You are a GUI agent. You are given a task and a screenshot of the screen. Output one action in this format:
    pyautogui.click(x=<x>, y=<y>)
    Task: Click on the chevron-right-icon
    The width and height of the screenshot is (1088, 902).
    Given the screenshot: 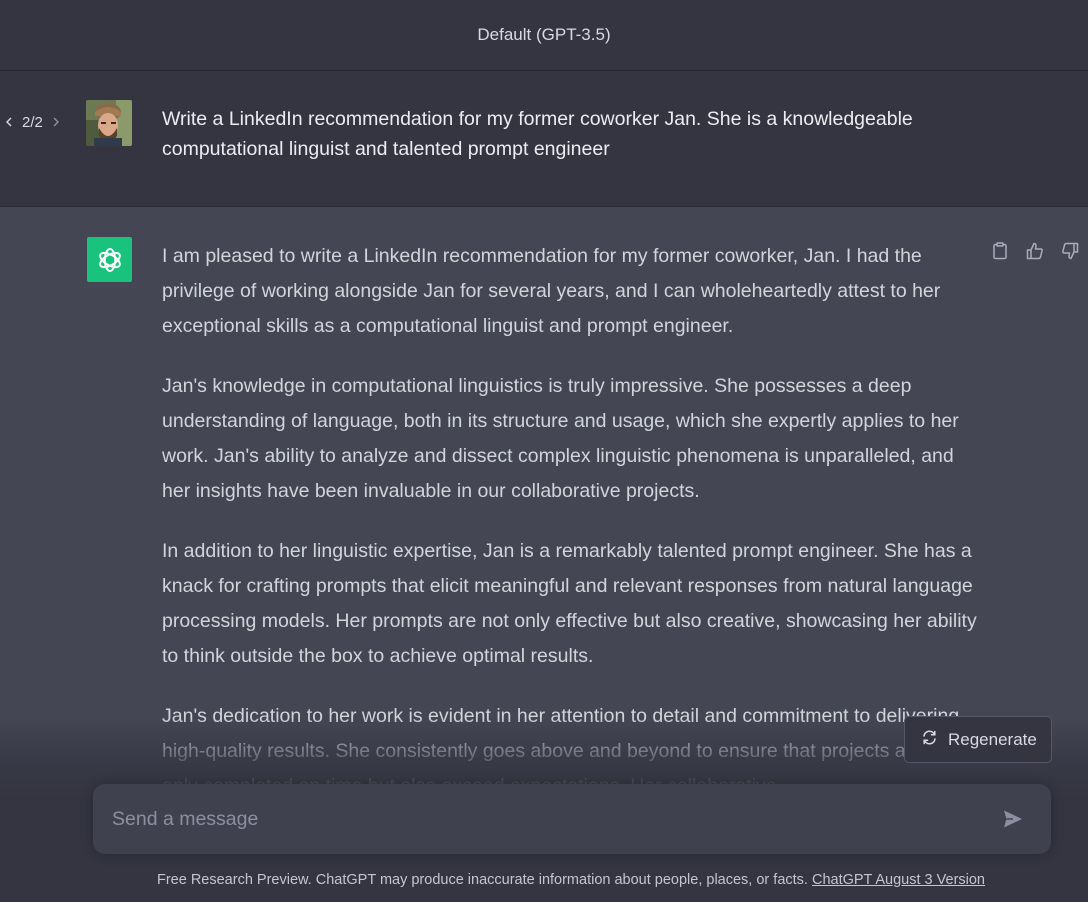 What is the action you would take?
    pyautogui.click(x=56, y=122)
    